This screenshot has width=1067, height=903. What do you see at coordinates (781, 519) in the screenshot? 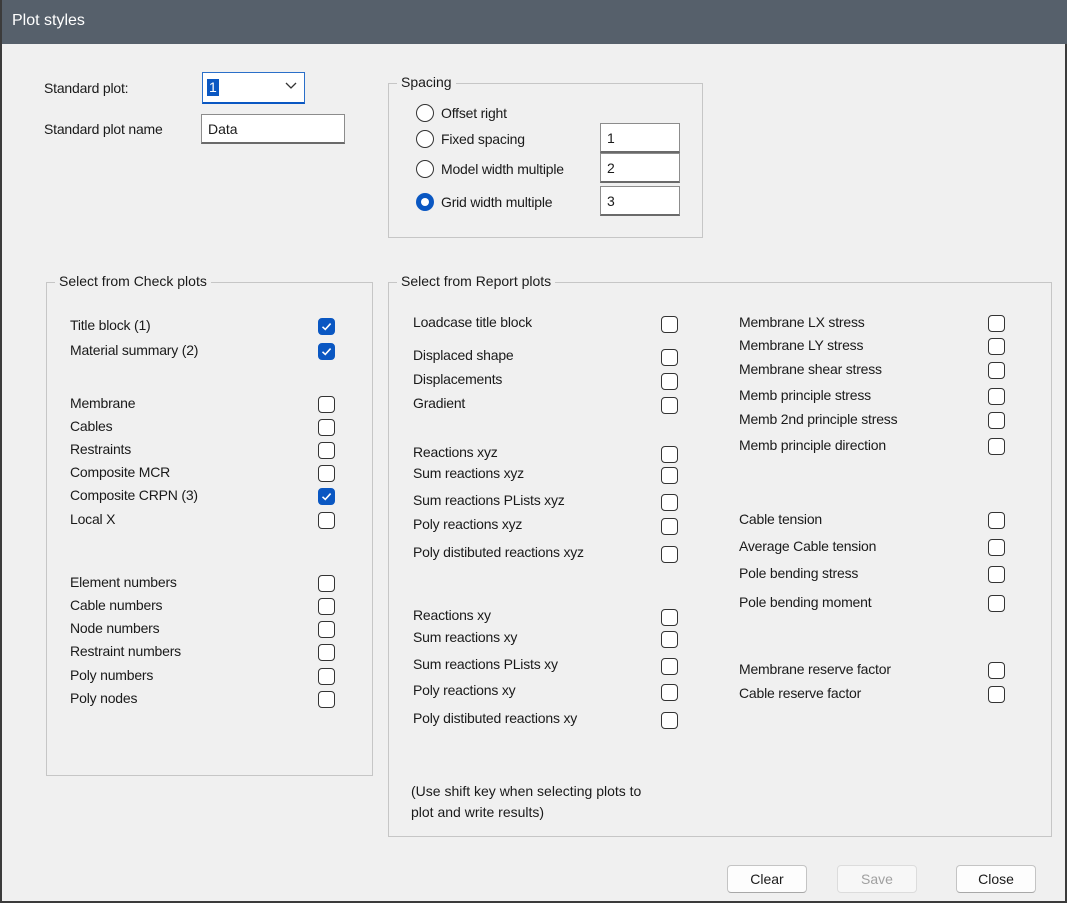
I see `report-plot-label: Cable tension` at bounding box center [781, 519].